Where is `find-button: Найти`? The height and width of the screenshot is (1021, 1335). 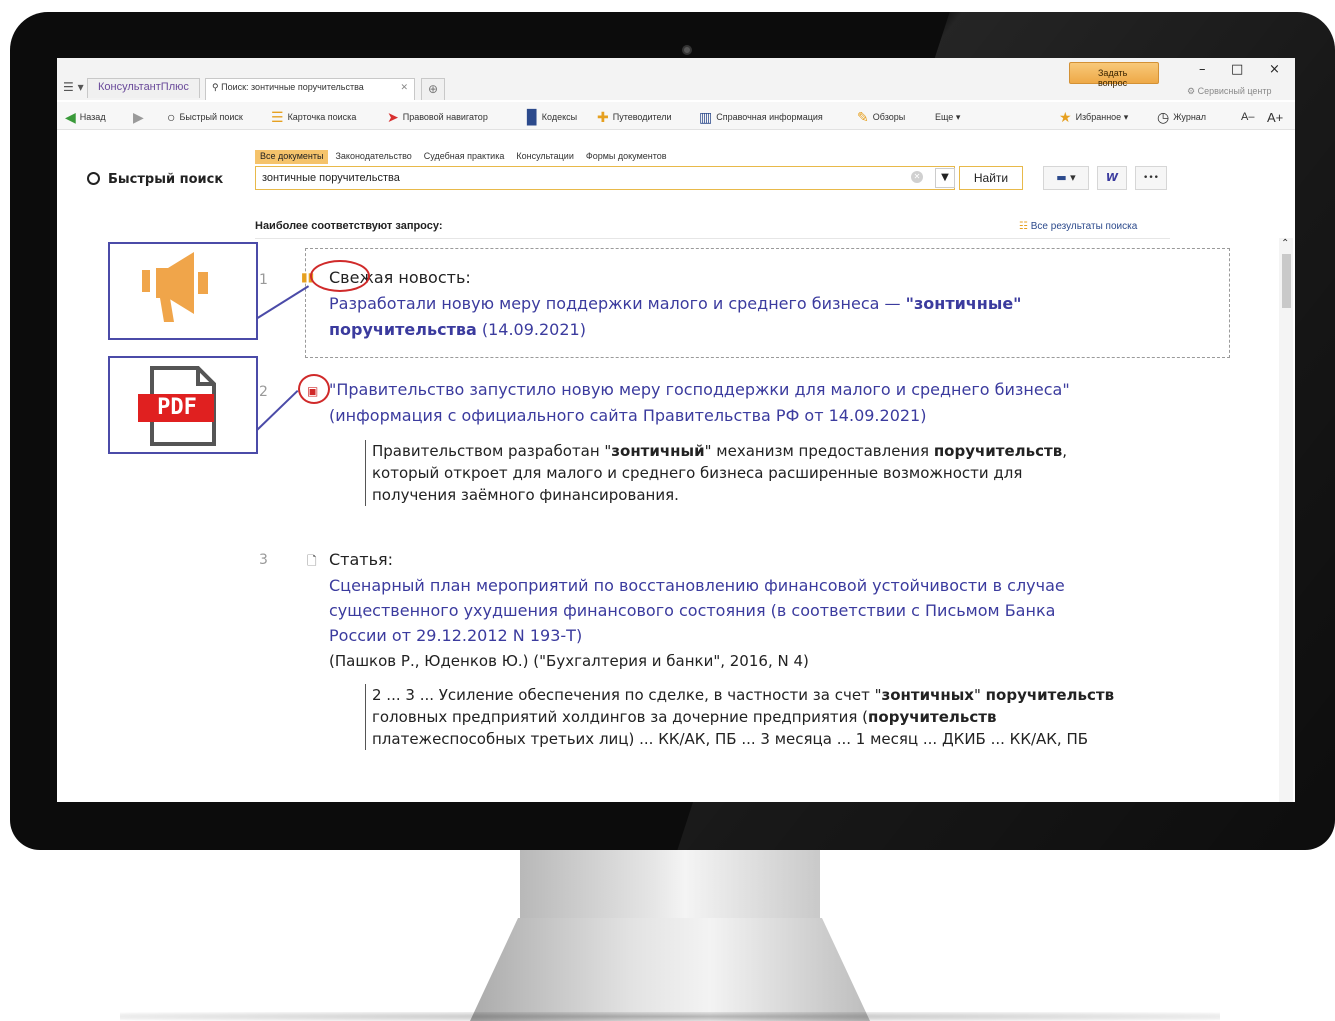 find-button: Найти is located at coordinates (991, 178).